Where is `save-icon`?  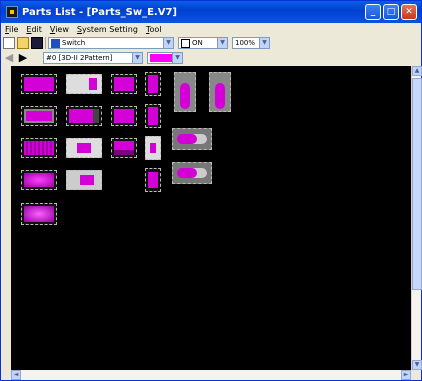
save-icon is located at coordinates (37, 43).